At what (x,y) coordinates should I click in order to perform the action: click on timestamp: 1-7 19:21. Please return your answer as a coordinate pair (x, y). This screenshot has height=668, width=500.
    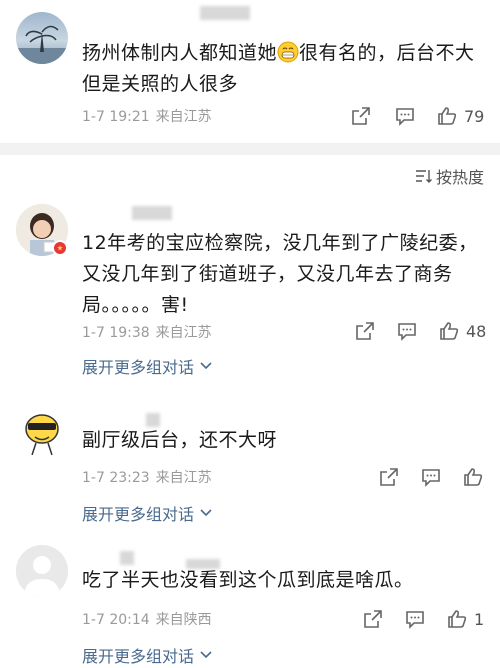
    Looking at the image, I should click on (116, 117).